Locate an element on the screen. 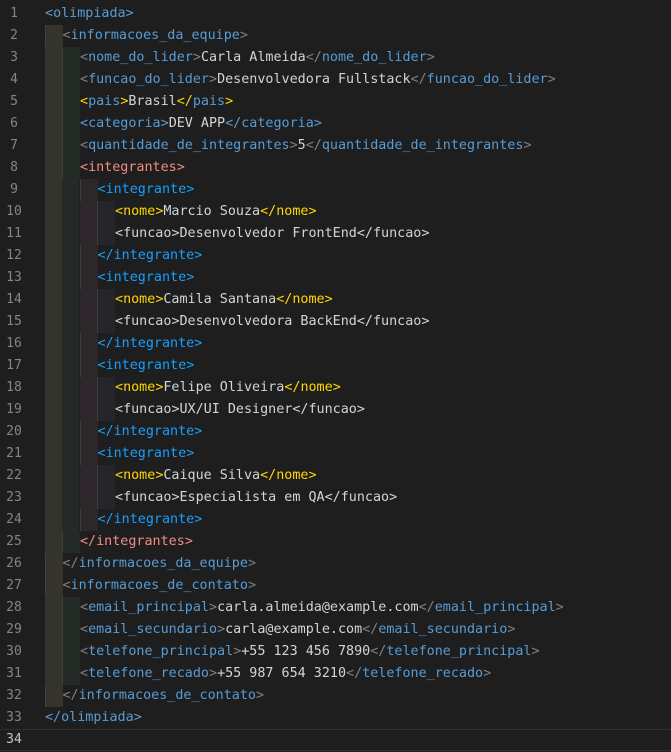 The height and width of the screenshot is (752, 671). code-line: 25 </integrantes> is located at coordinates (335, 542).